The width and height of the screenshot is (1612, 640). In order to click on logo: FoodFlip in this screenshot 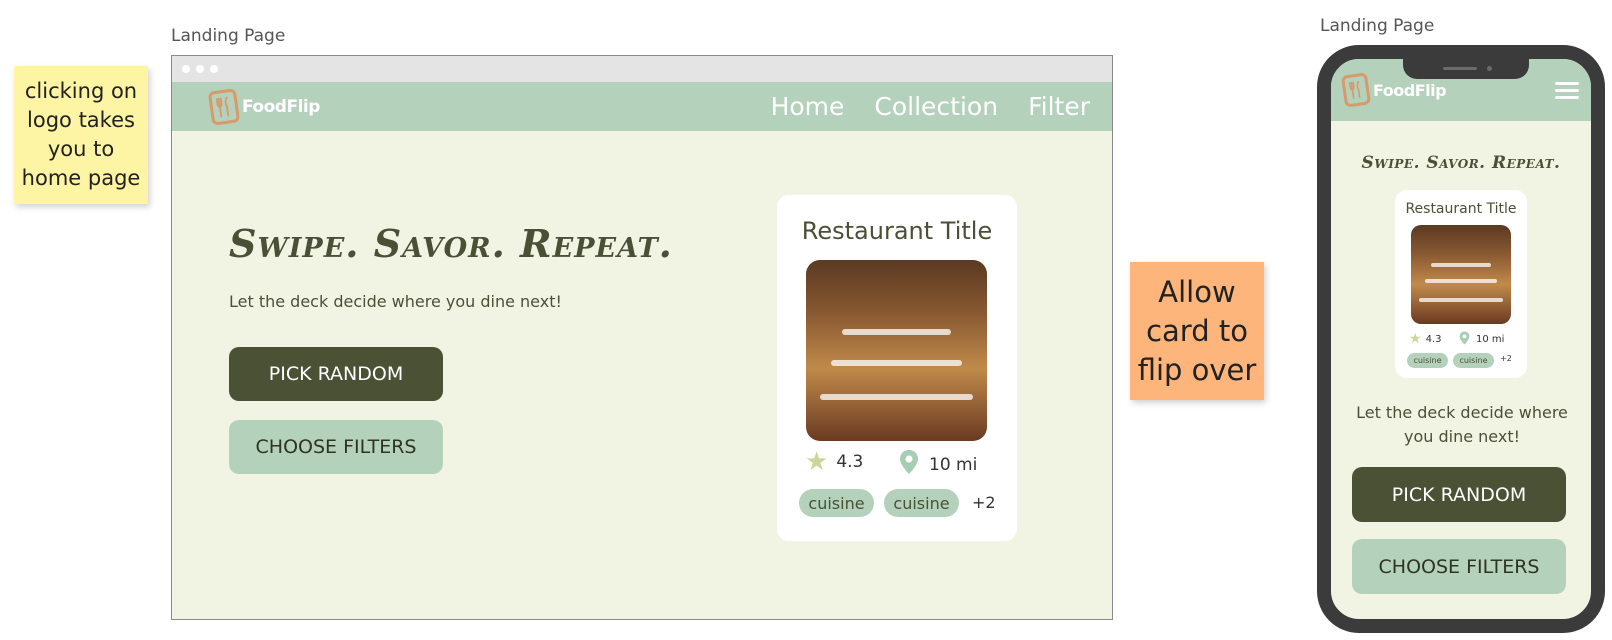, I will do `click(263, 106)`.